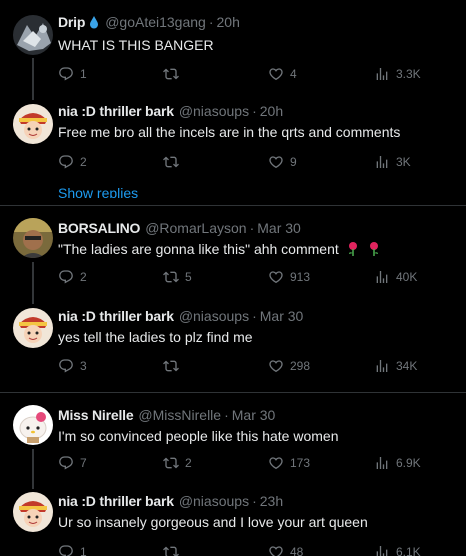 The width and height of the screenshot is (466, 556). What do you see at coordinates (289, 277) in the screenshot?
I see `like-button: 913` at bounding box center [289, 277].